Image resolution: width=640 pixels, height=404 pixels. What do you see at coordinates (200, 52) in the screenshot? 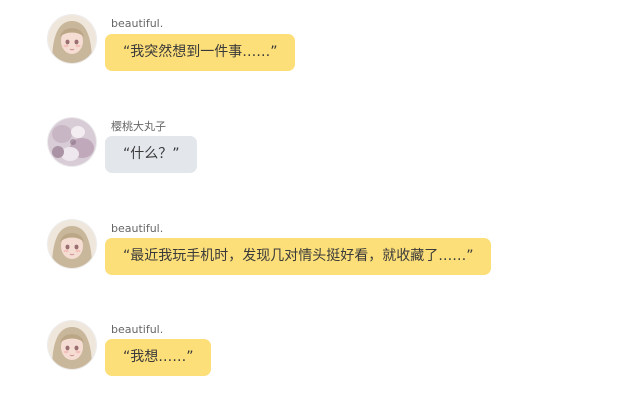
I see `message-bubble: “我突然想到一件事……”` at bounding box center [200, 52].